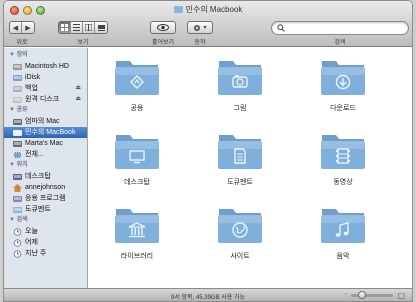 The image size is (416, 302). I want to click on remote-disc-icon, so click(17, 100).